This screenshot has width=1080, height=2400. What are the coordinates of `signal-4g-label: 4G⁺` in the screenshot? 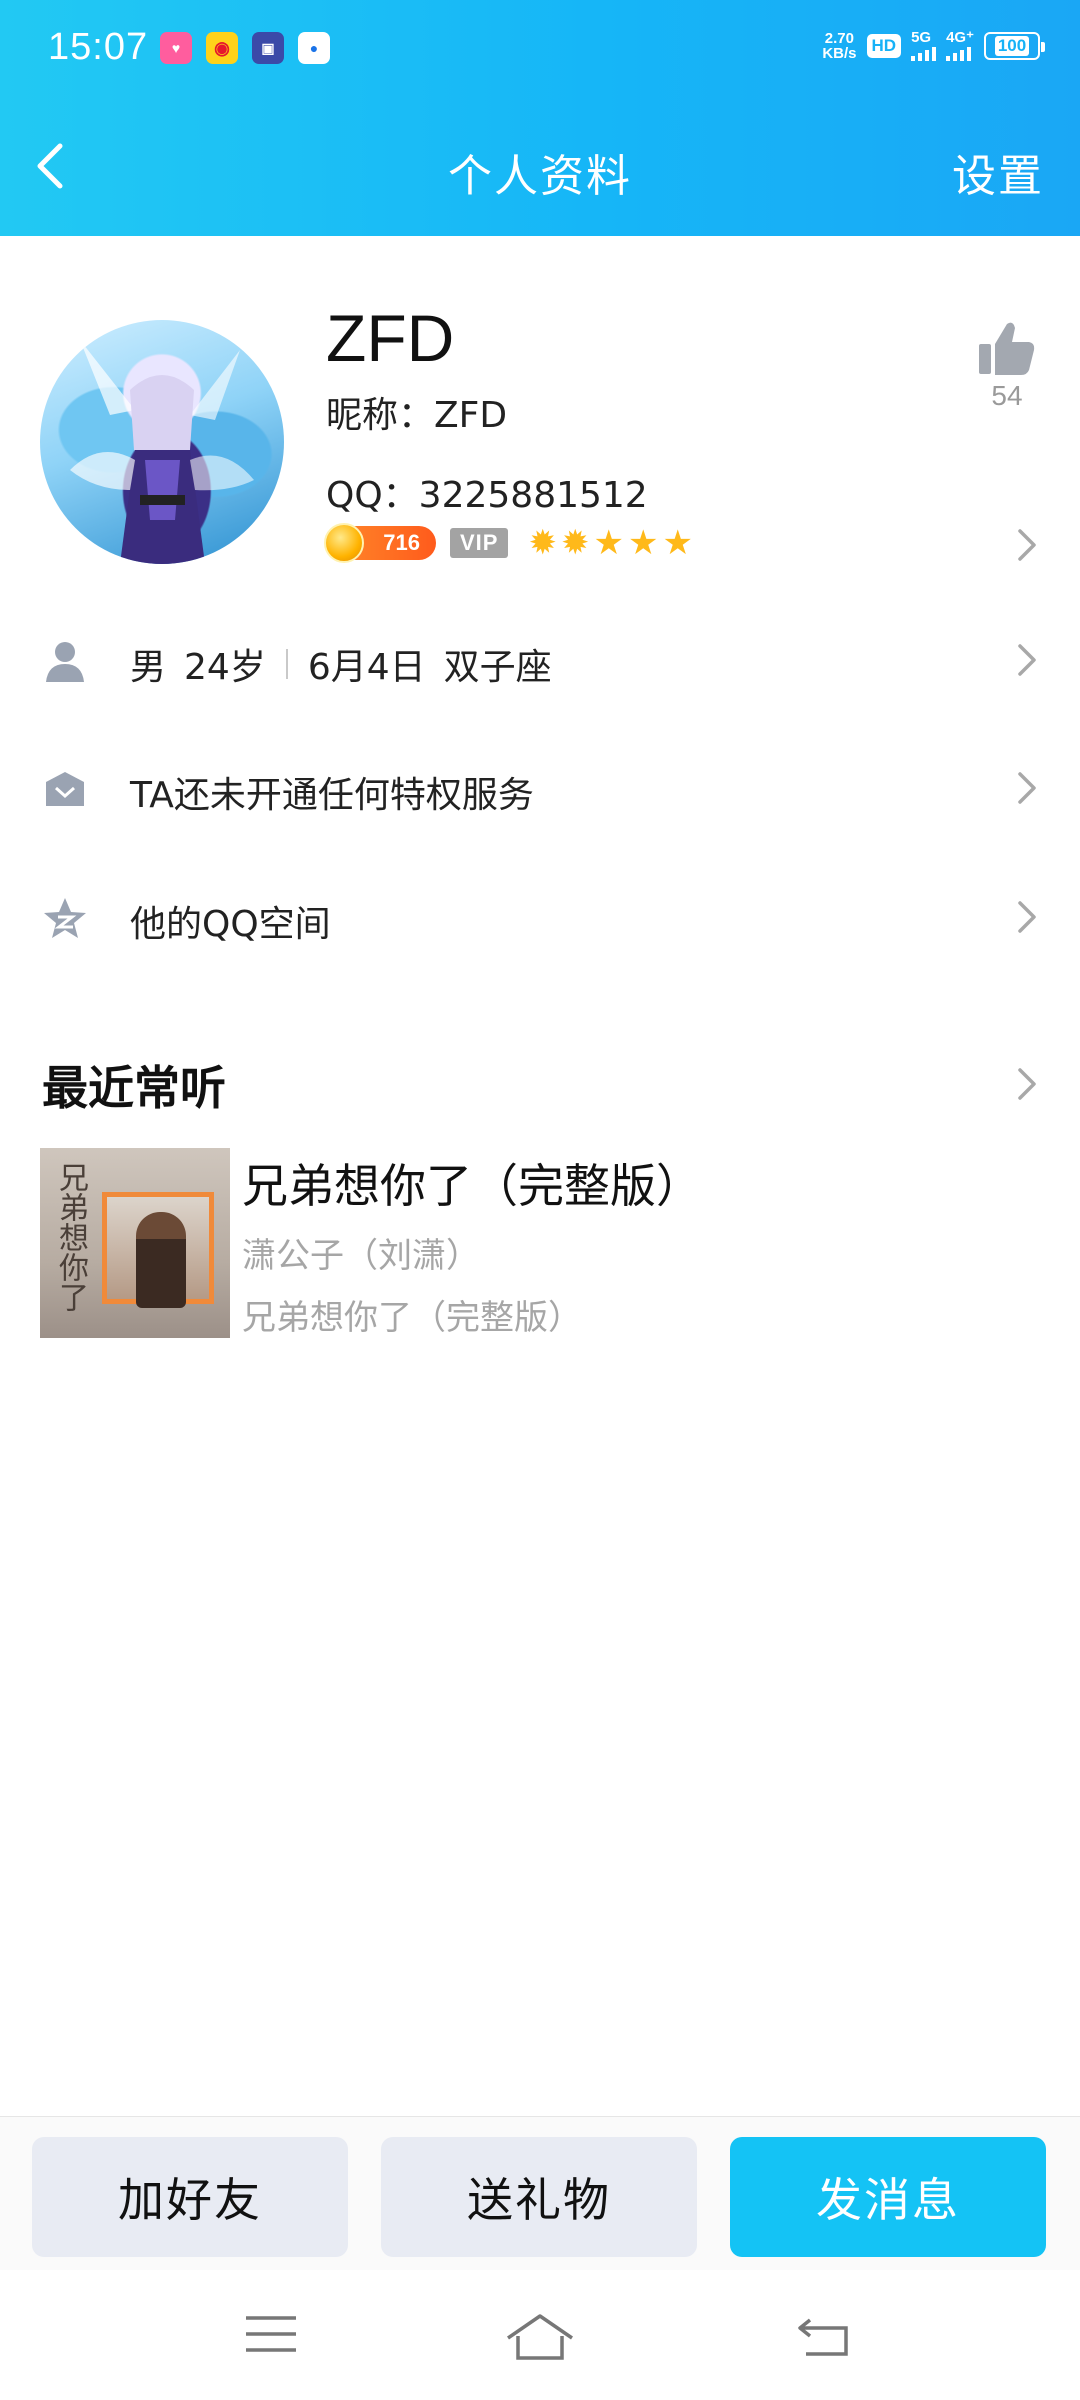 It's located at (960, 37).